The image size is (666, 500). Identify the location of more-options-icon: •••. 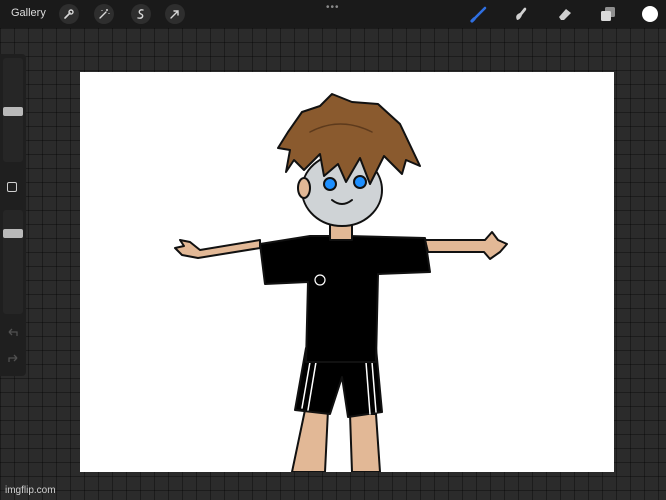
(333, 7).